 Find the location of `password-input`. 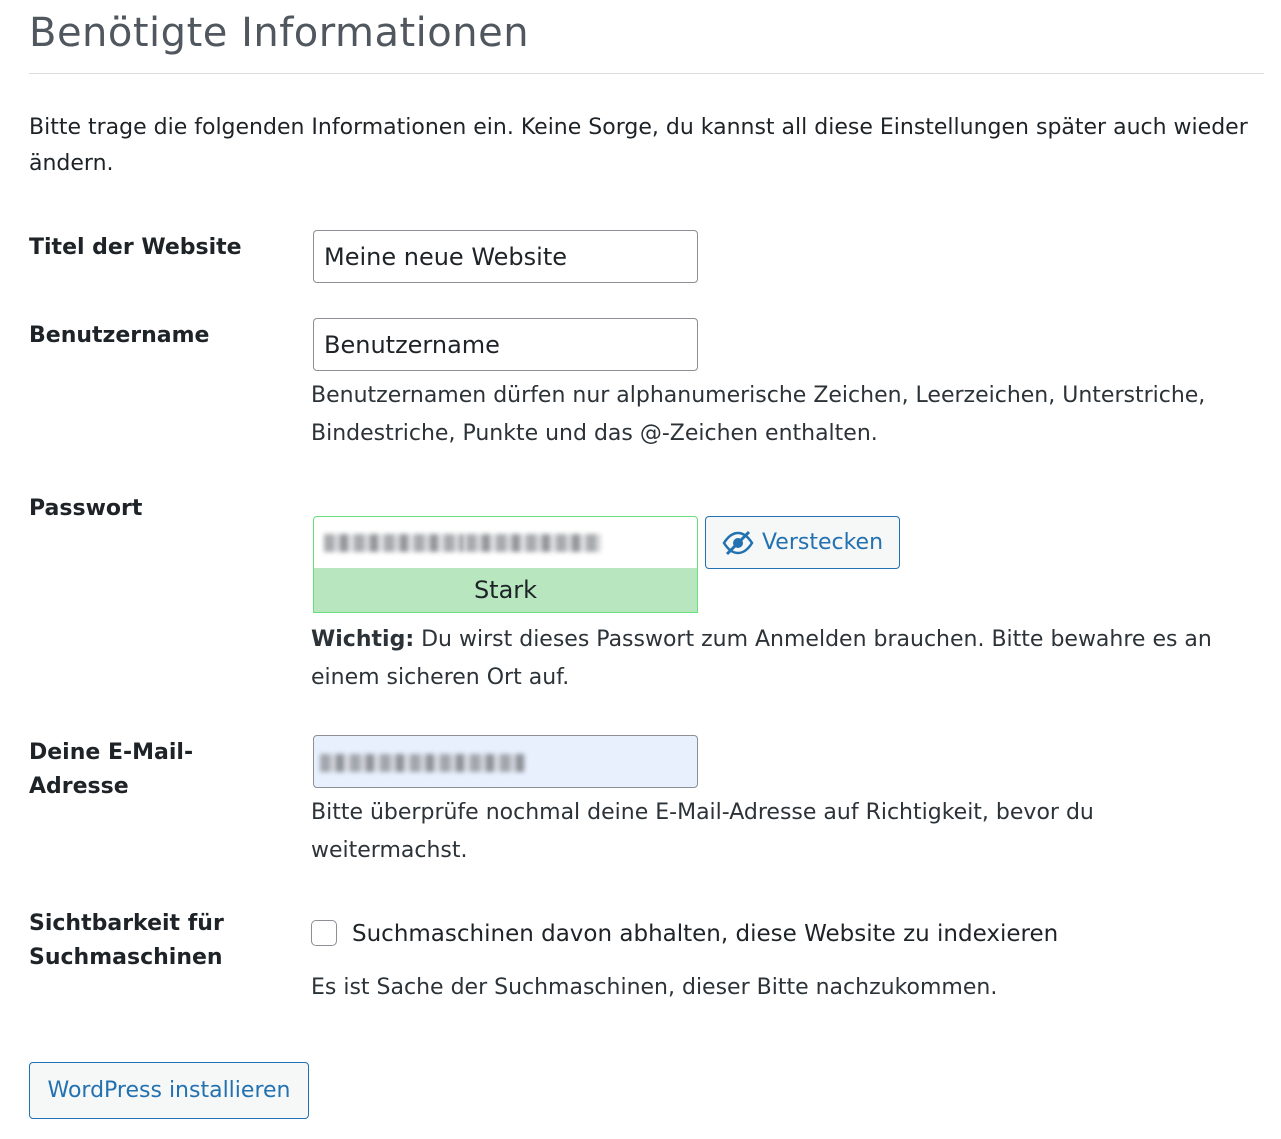

password-input is located at coordinates (505, 542).